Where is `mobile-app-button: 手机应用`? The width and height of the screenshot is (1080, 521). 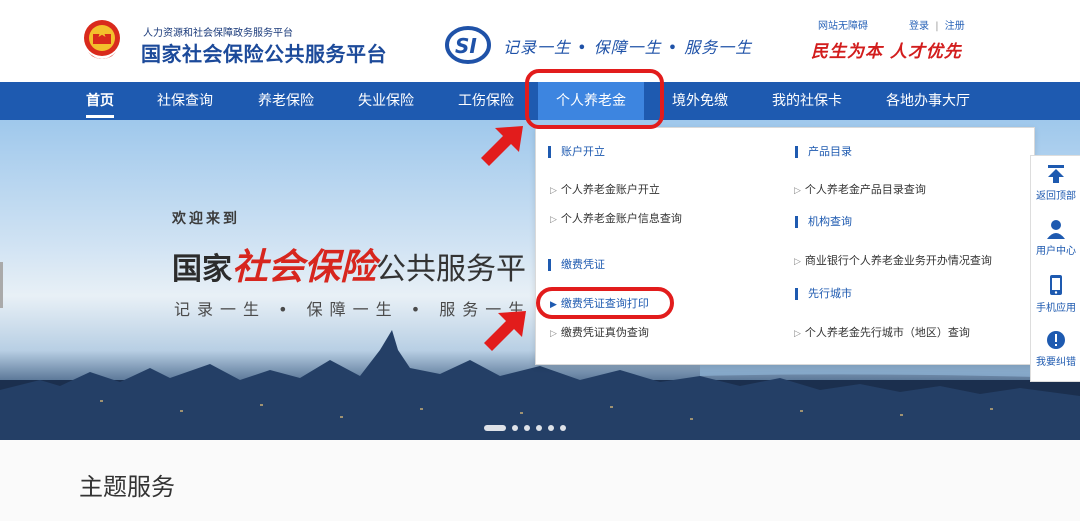
mobile-app-button: 手机应用 is located at coordinates (1055, 294).